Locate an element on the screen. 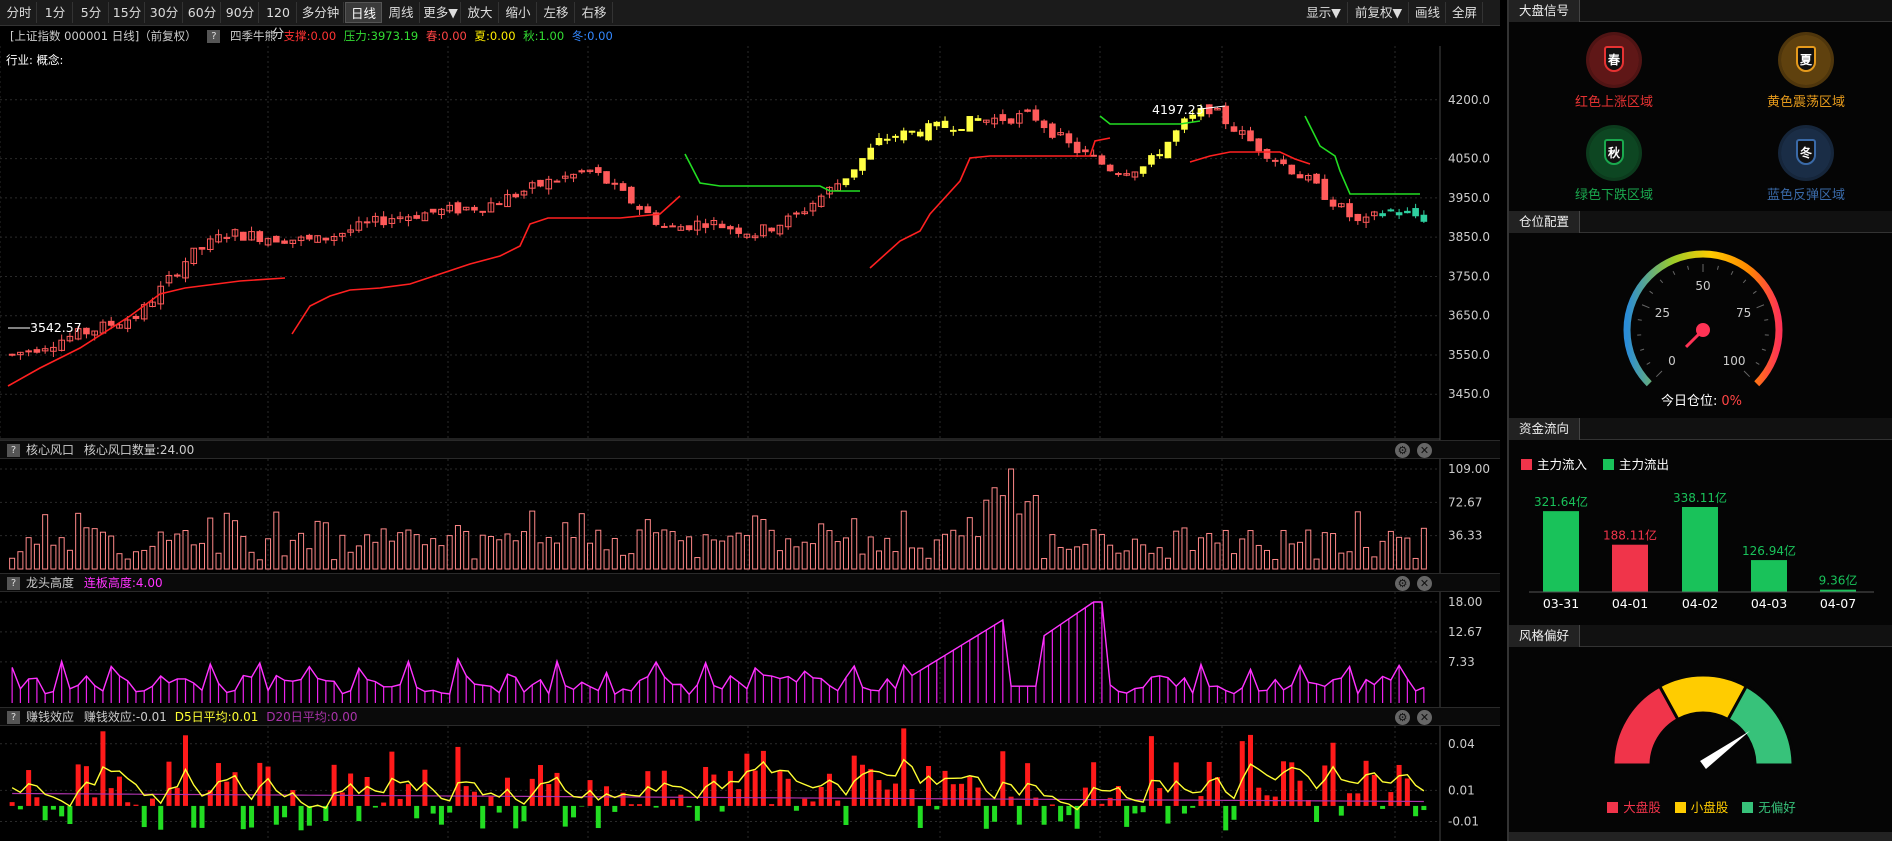  panel-value: 核心风口数量:24.00 is located at coordinates (139, 450).